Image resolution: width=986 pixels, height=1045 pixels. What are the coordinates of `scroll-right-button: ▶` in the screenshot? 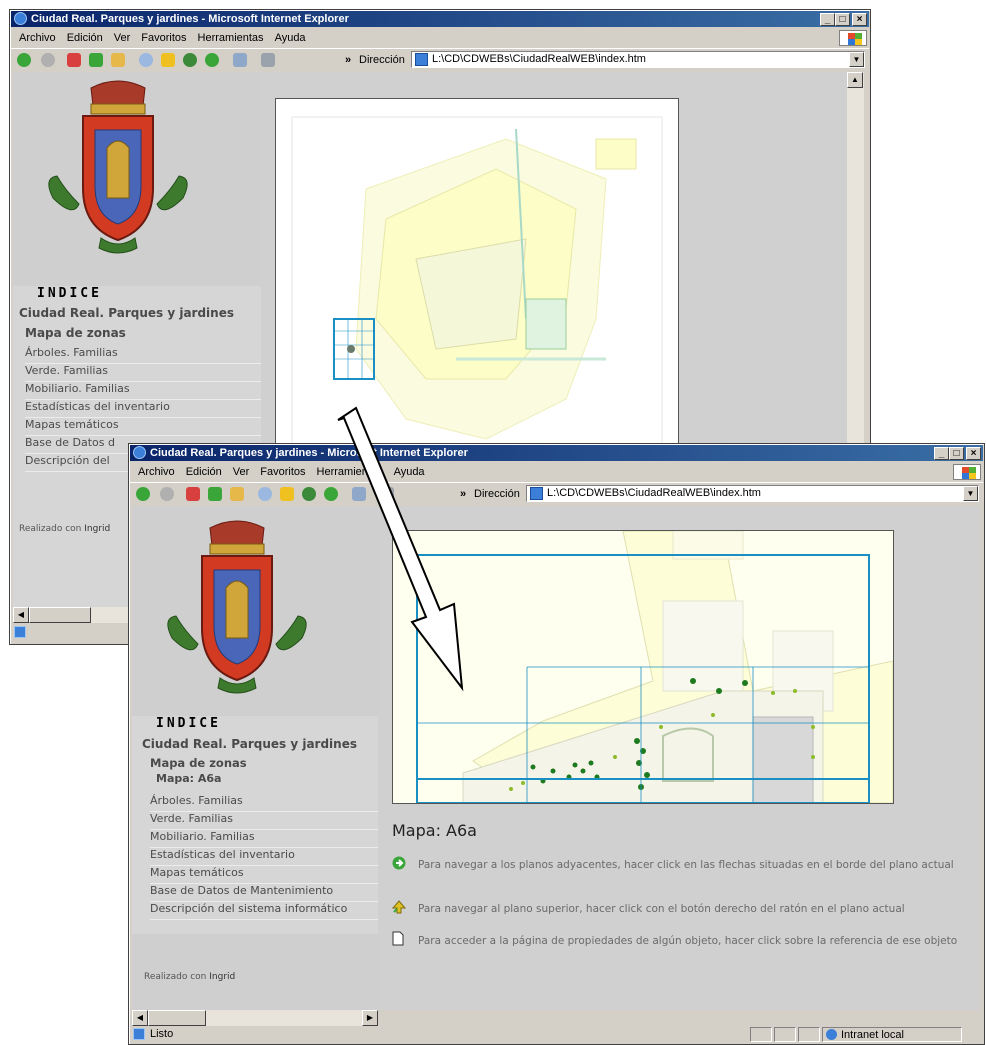 It's located at (370, 1018).